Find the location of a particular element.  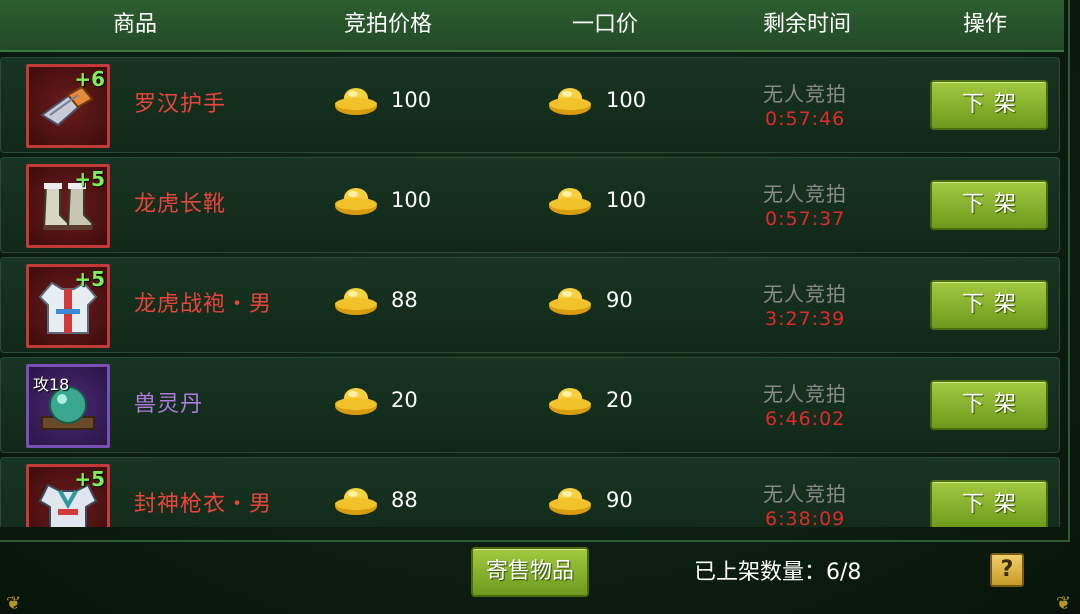

table-row: +5 封神枪衣・男 88 90 无人竞拍 6:38:09 下架 is located at coordinates (530, 492).